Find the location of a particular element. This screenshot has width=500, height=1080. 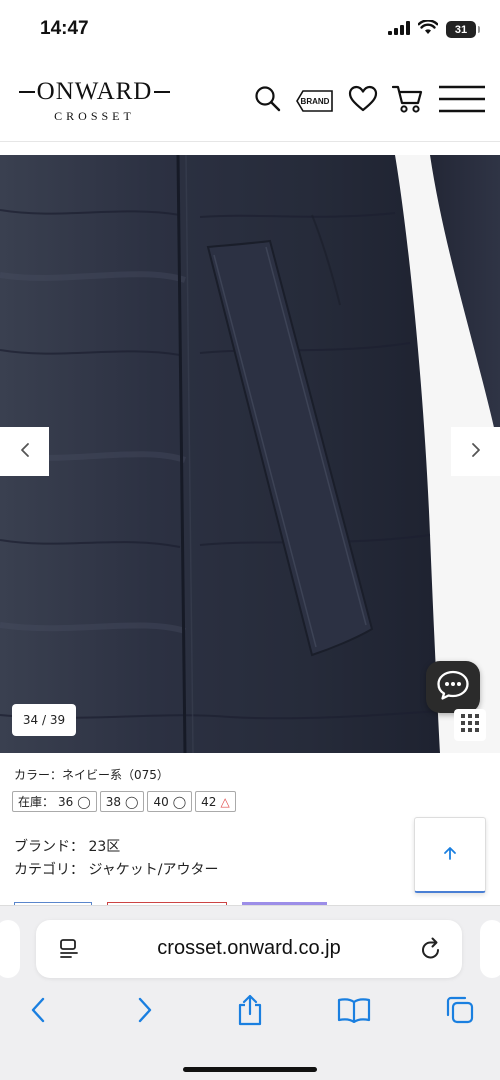

tabs-button is located at coordinates (460, 1012).